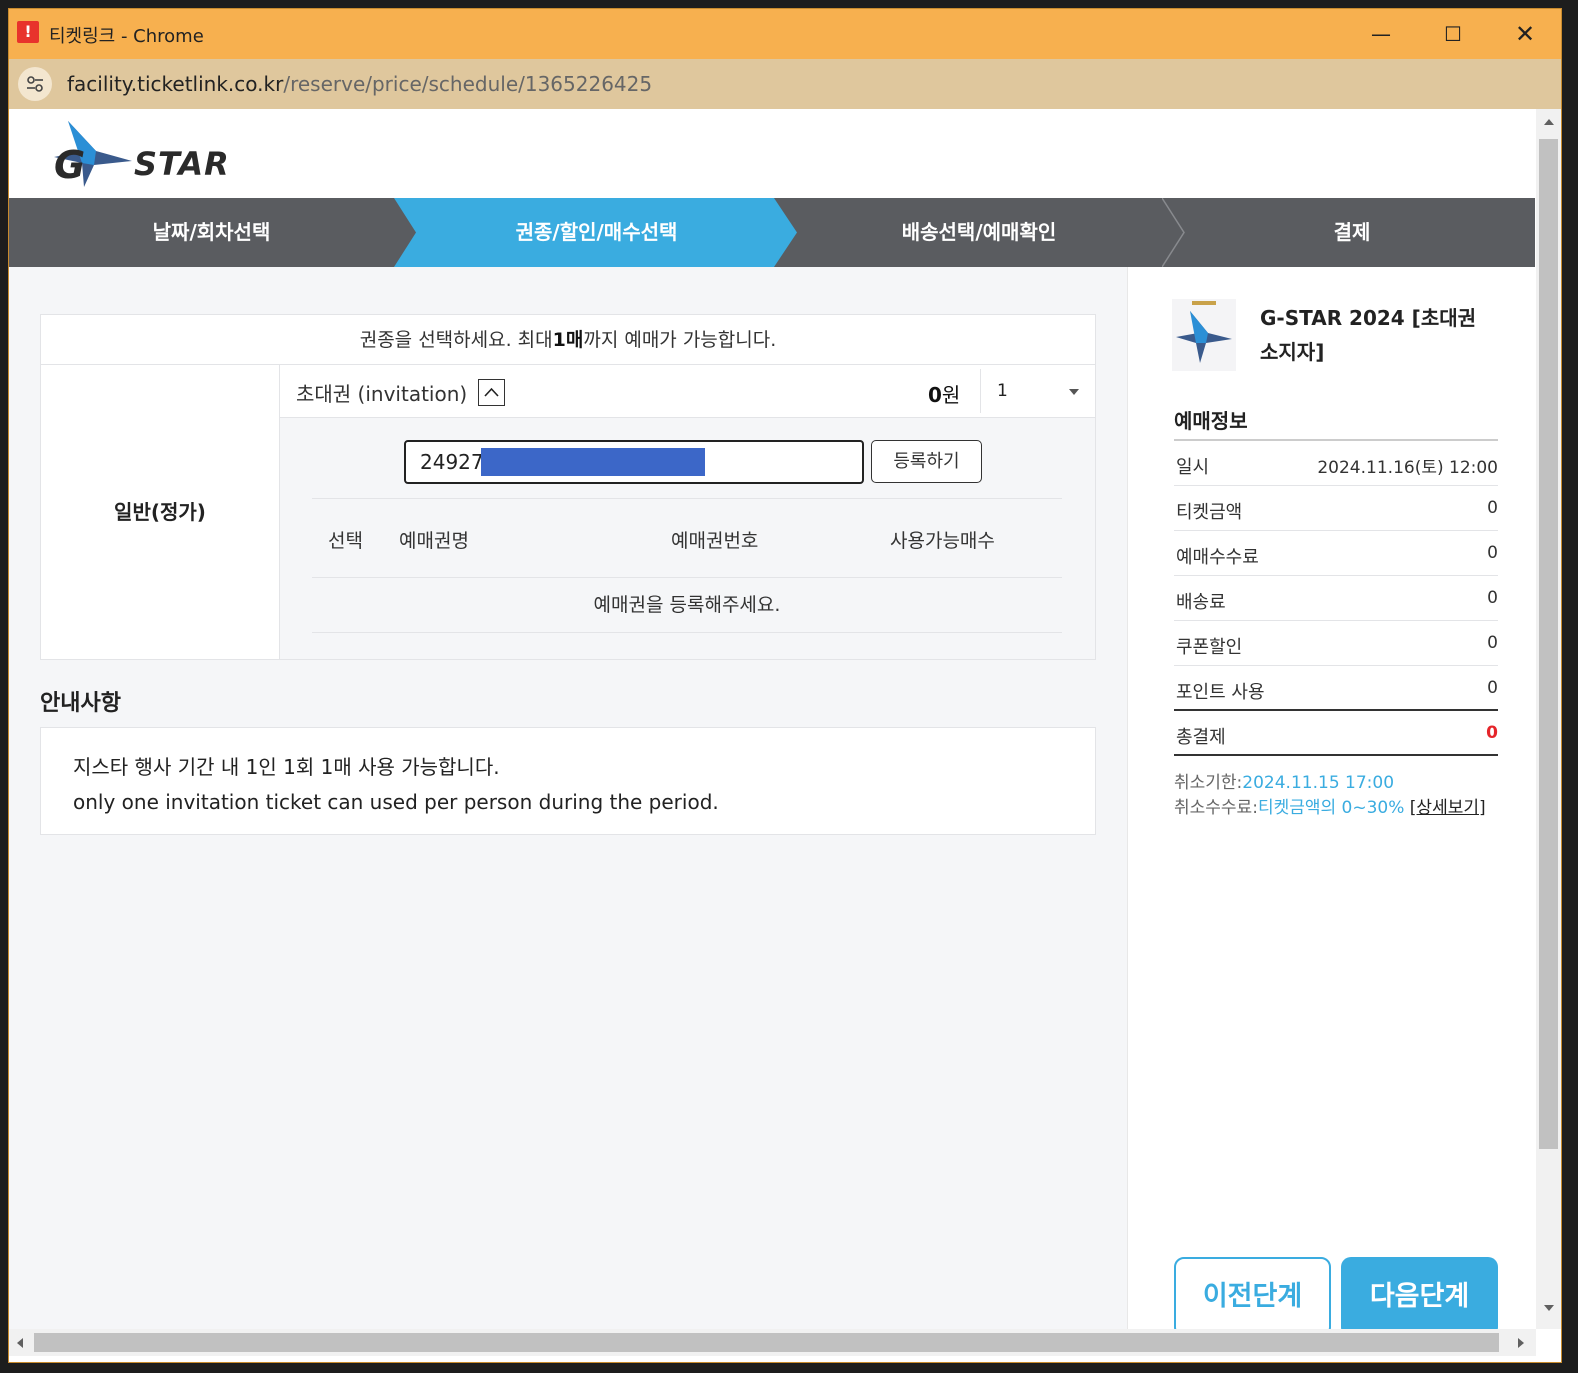  I want to click on info-row-booking-fee: 예매수수료 0, so click(1336, 553).